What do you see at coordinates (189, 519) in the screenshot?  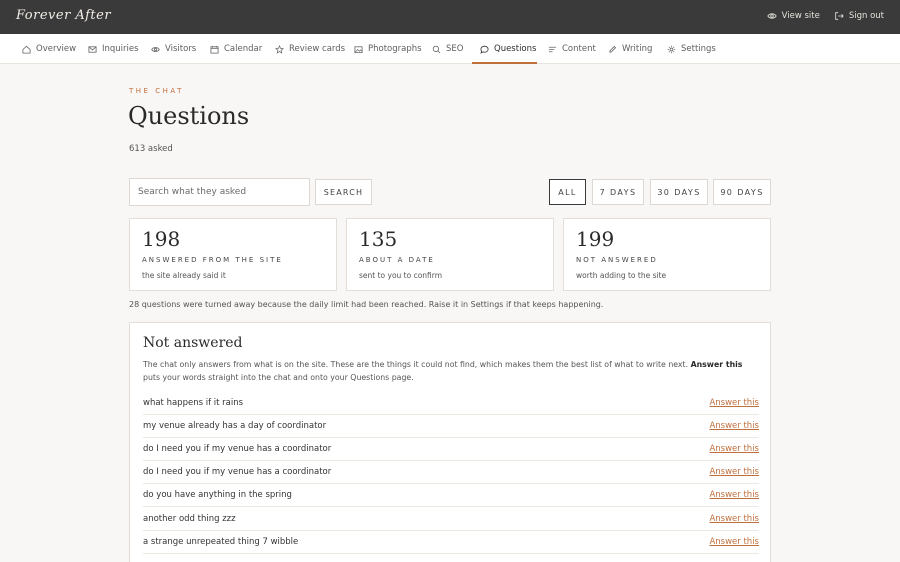 I see `question-text: another odd thing zzz` at bounding box center [189, 519].